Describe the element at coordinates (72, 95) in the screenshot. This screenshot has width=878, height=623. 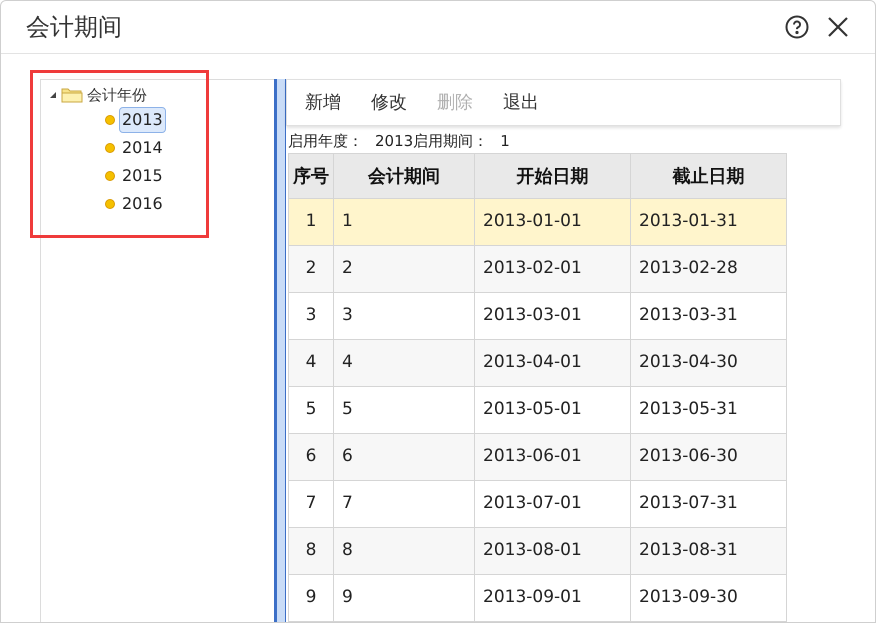
I see `folder-icon` at that location.